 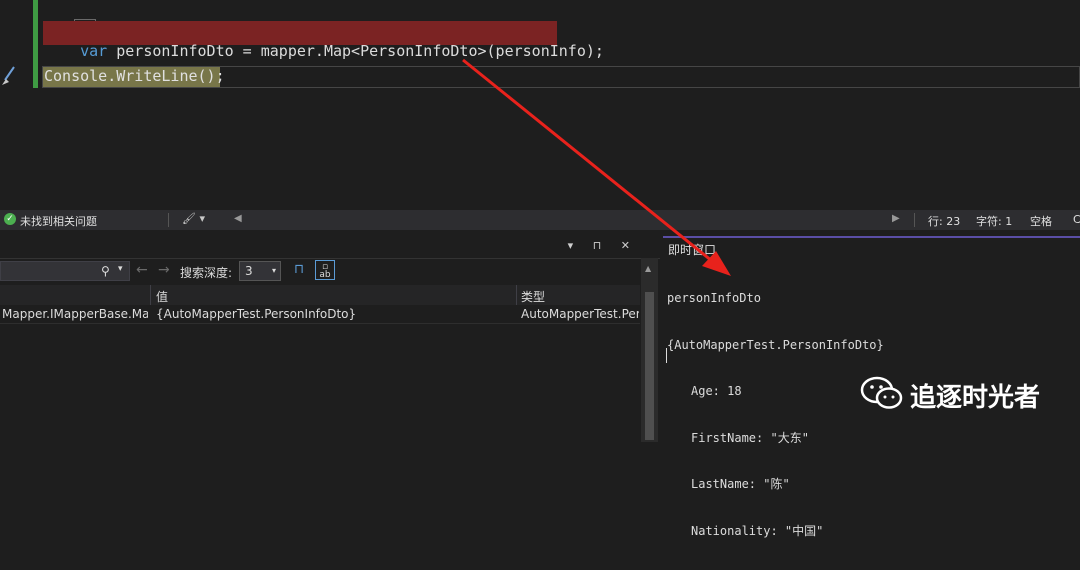 What do you see at coordinates (142, 270) in the screenshot?
I see `back-arrow-icon: ←` at bounding box center [142, 270].